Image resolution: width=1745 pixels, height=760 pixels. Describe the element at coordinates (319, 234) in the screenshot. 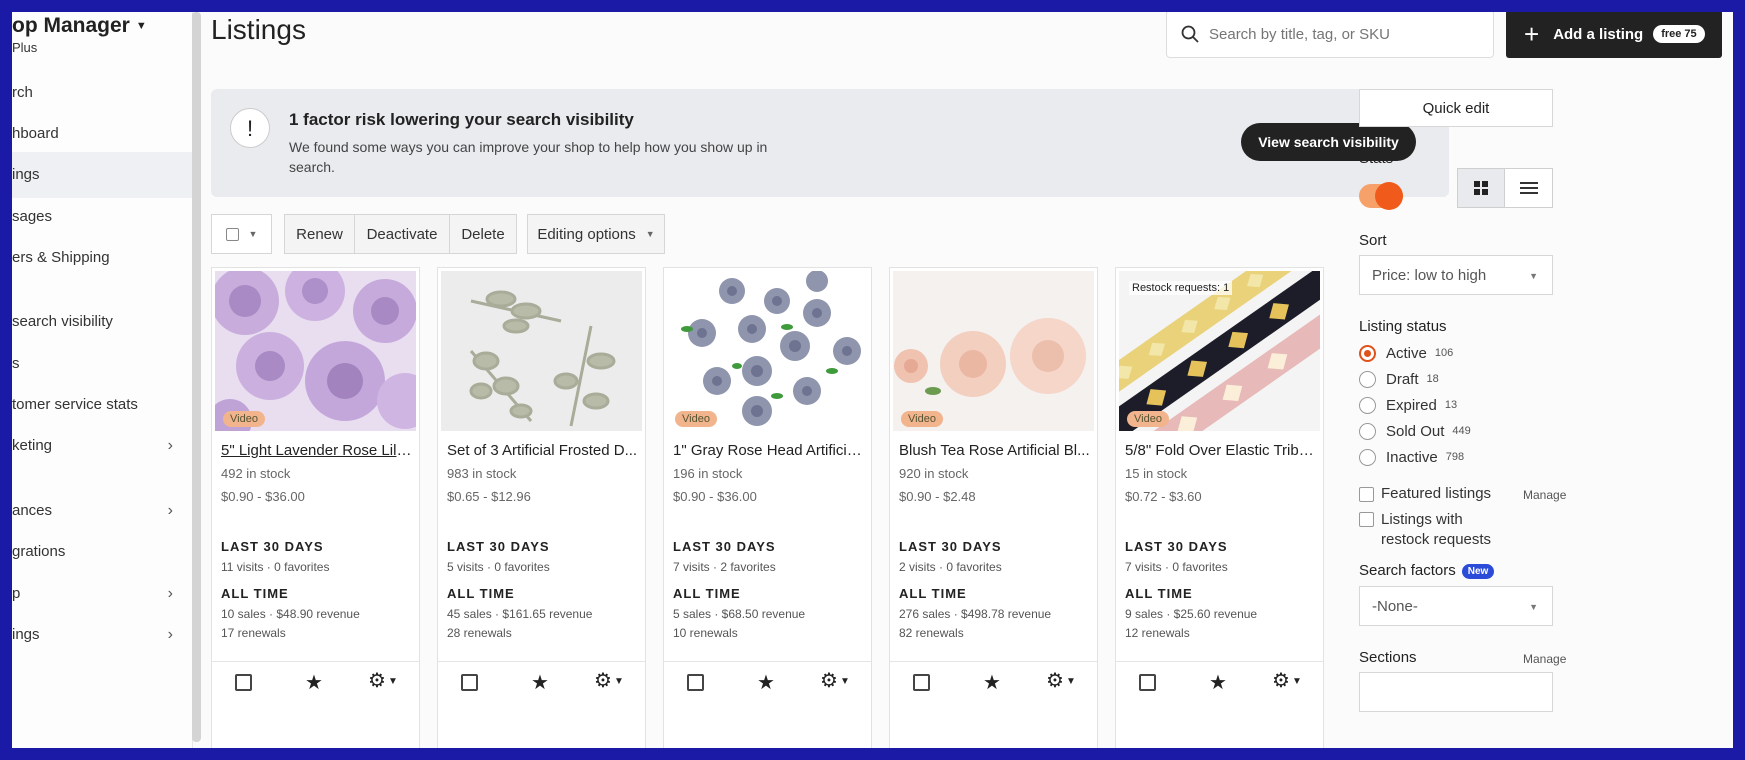

I see `renew-button: Renew` at that location.